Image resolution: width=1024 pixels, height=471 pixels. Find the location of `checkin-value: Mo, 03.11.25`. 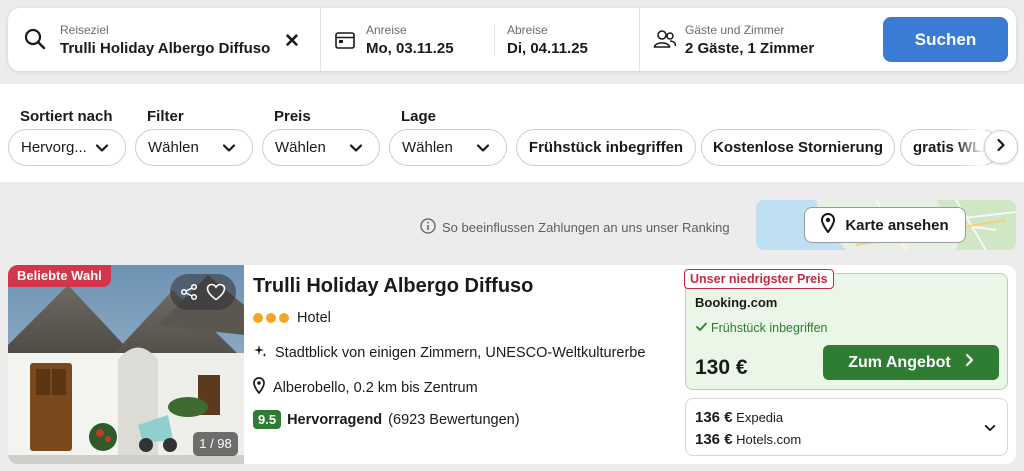

checkin-value: Mo, 03.11.25 is located at coordinates (410, 48).